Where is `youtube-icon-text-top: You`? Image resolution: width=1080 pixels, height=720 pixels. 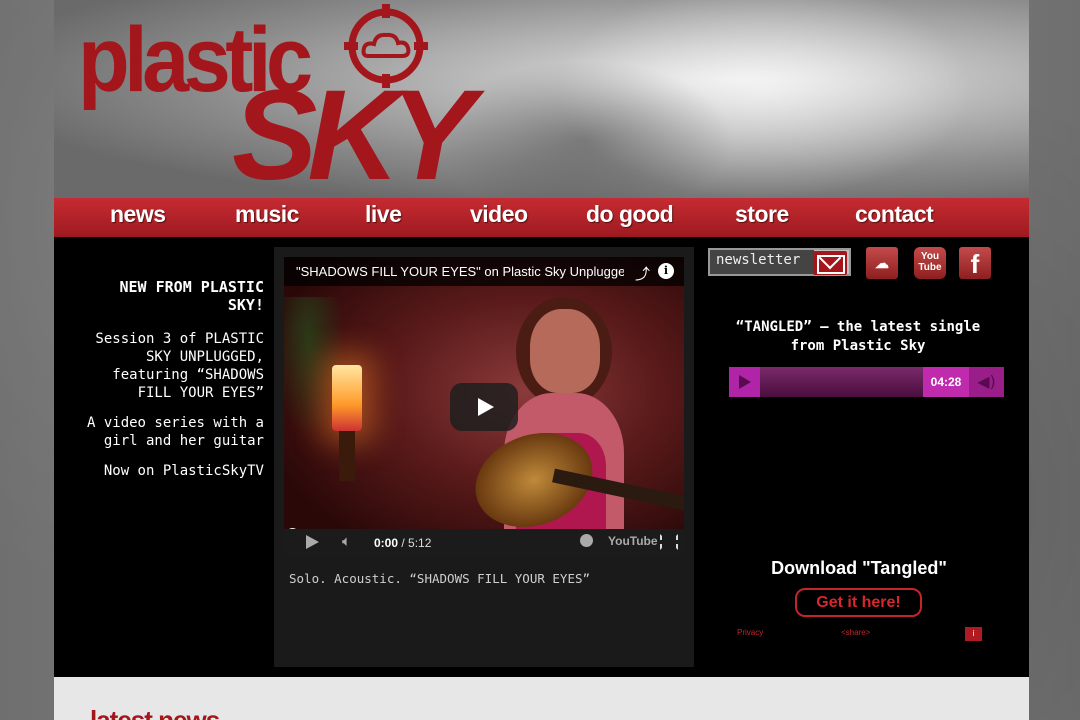 youtube-icon-text-top: You is located at coordinates (930, 256).